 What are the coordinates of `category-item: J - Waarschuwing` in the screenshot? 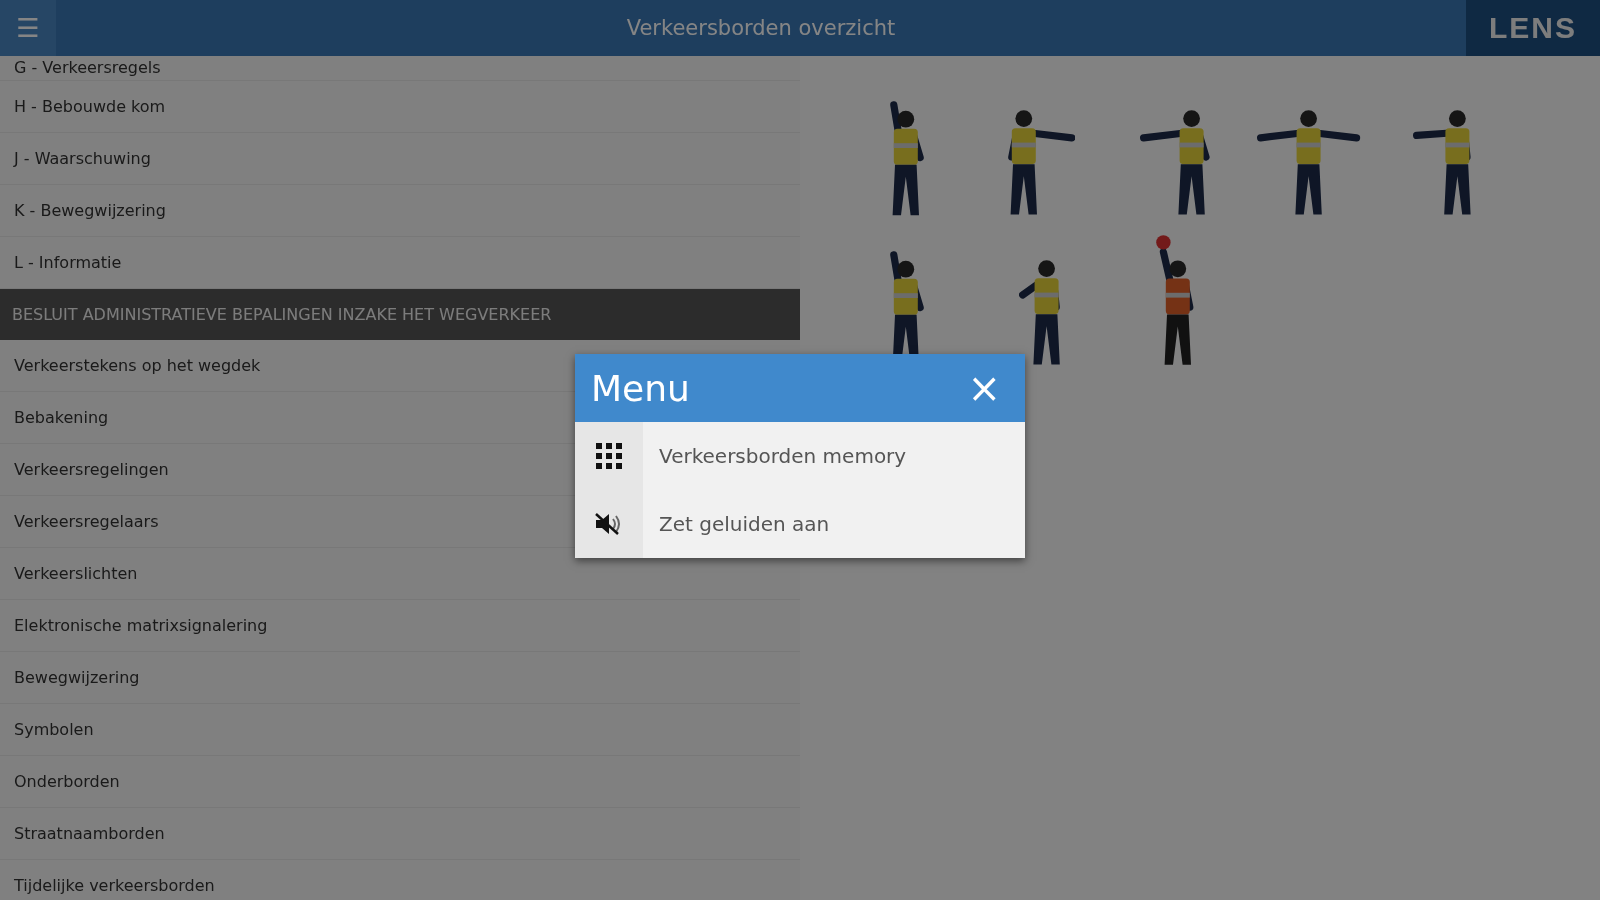 It's located at (400, 159).